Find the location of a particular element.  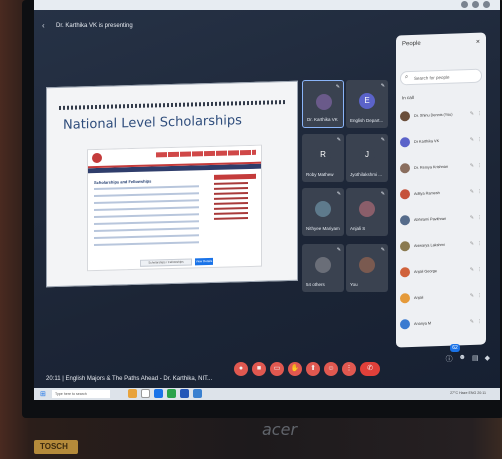

participant-tile: ✎ 54 others is located at coordinates (323, 268).